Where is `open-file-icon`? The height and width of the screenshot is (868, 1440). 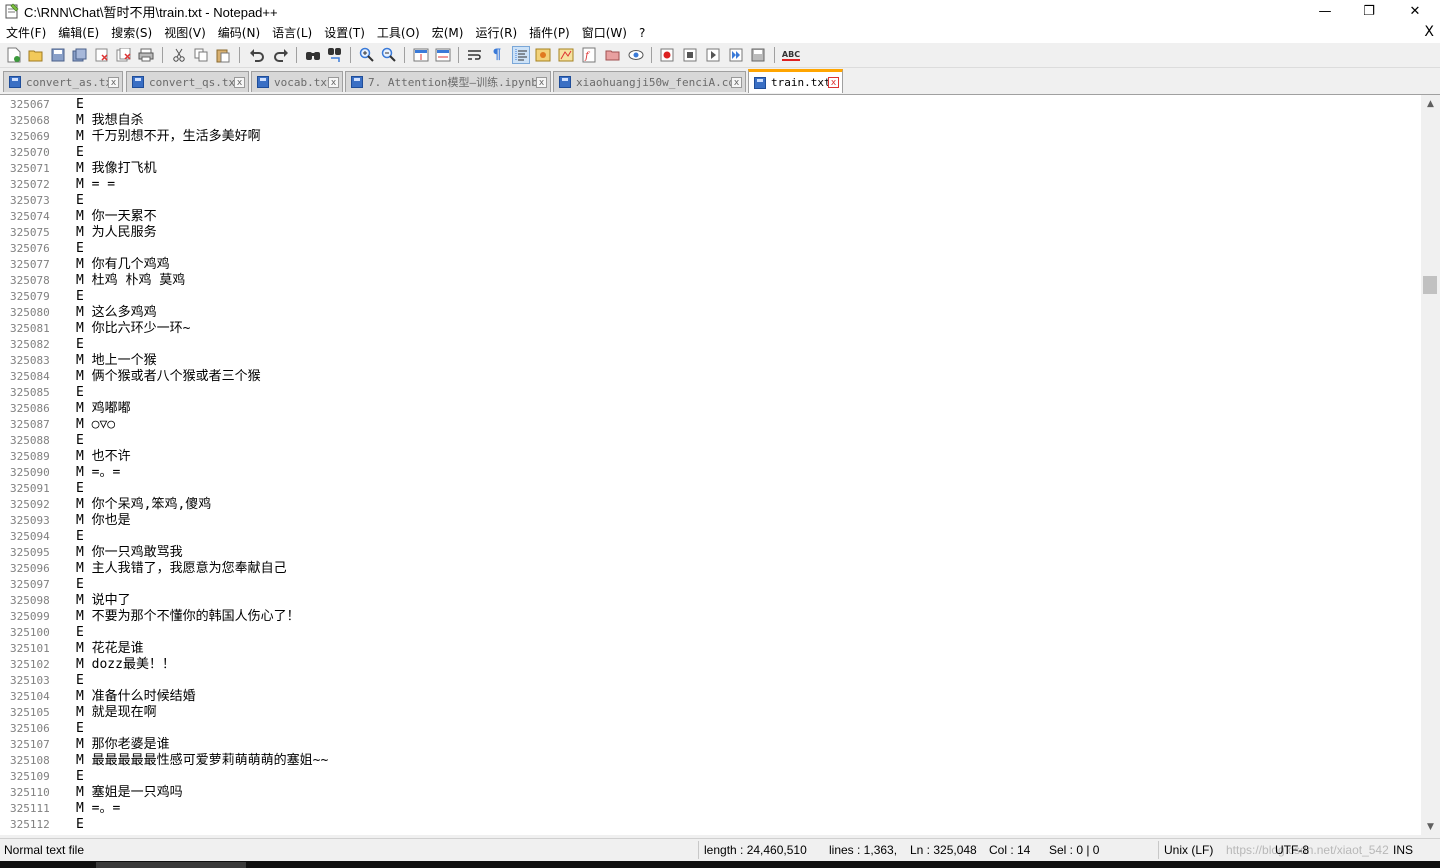 open-file-icon is located at coordinates (36, 55).